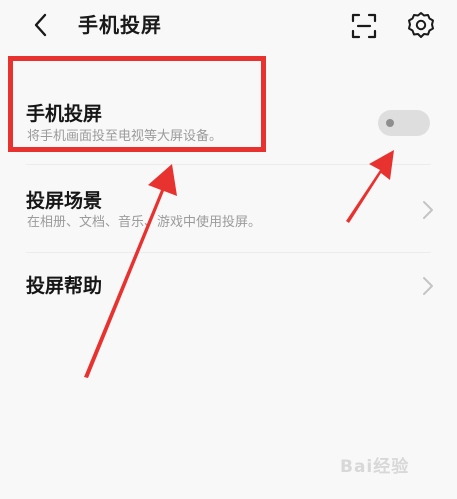 Image resolution: width=457 pixels, height=499 pixels. I want to click on back-icon, so click(40, 25).